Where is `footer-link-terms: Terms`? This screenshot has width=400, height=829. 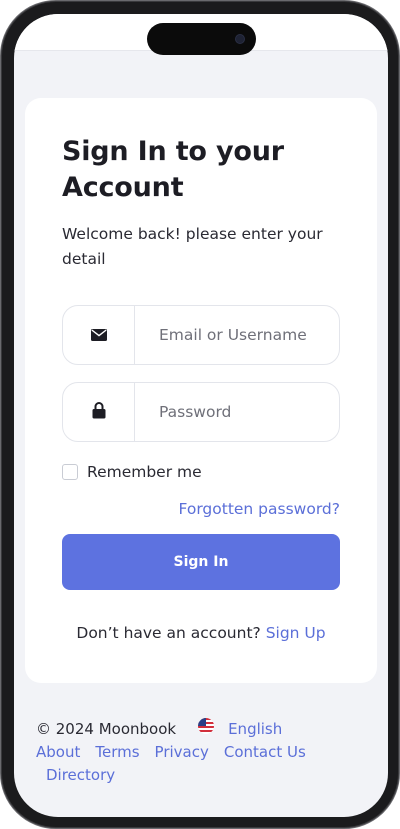 footer-link-terms: Terms is located at coordinates (117, 752).